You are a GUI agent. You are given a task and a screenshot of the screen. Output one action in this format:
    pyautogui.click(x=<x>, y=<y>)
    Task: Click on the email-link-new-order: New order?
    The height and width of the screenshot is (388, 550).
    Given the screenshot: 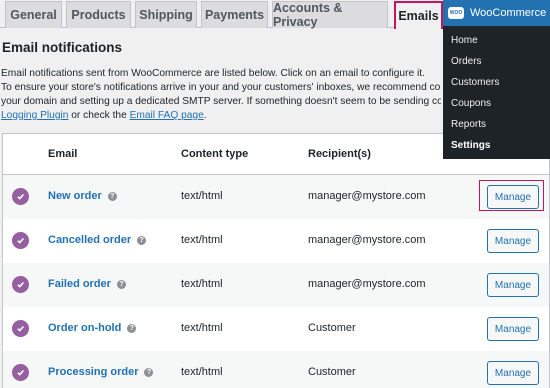 What is the action you would take?
    pyautogui.click(x=82, y=196)
    